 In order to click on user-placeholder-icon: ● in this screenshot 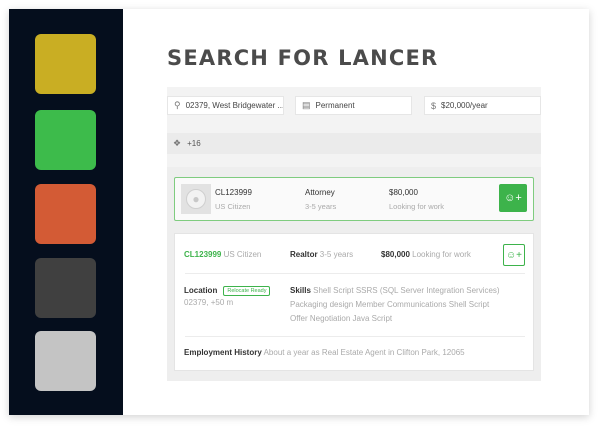, I will do `click(196, 199)`.